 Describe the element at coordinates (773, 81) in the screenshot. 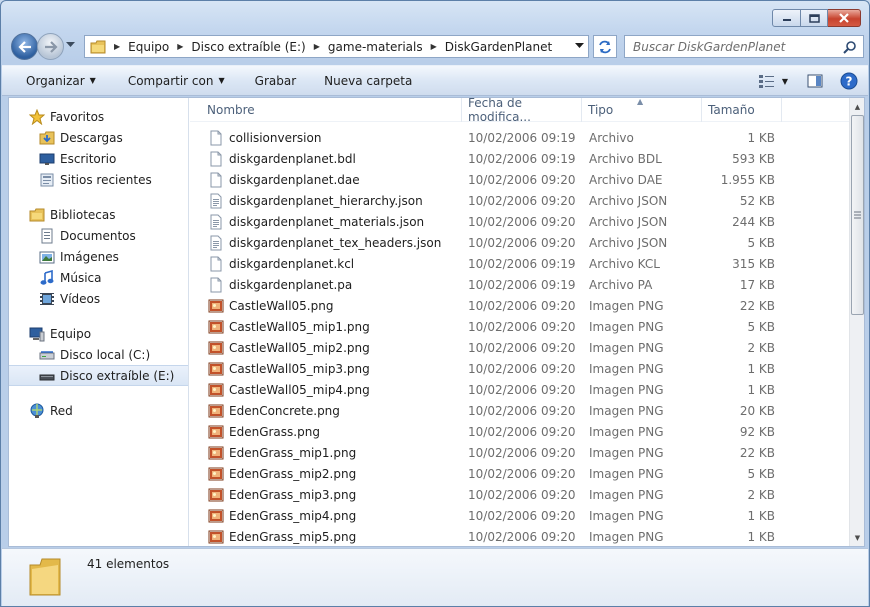

I see `view-options-button: ▼` at that location.